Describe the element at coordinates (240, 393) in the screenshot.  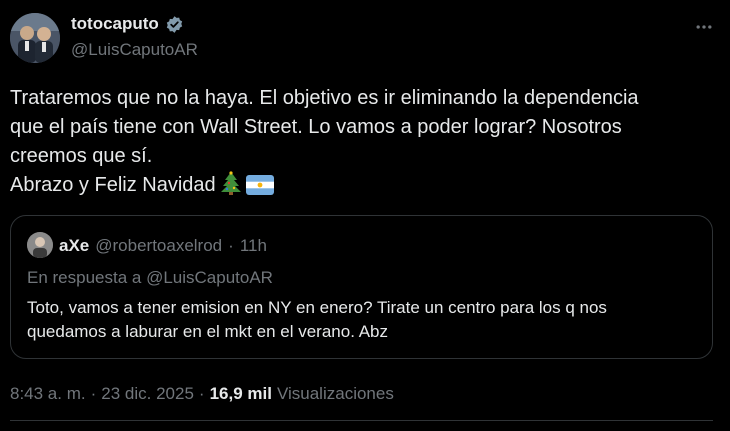
I see `views-count: 16,9 mil` at that location.